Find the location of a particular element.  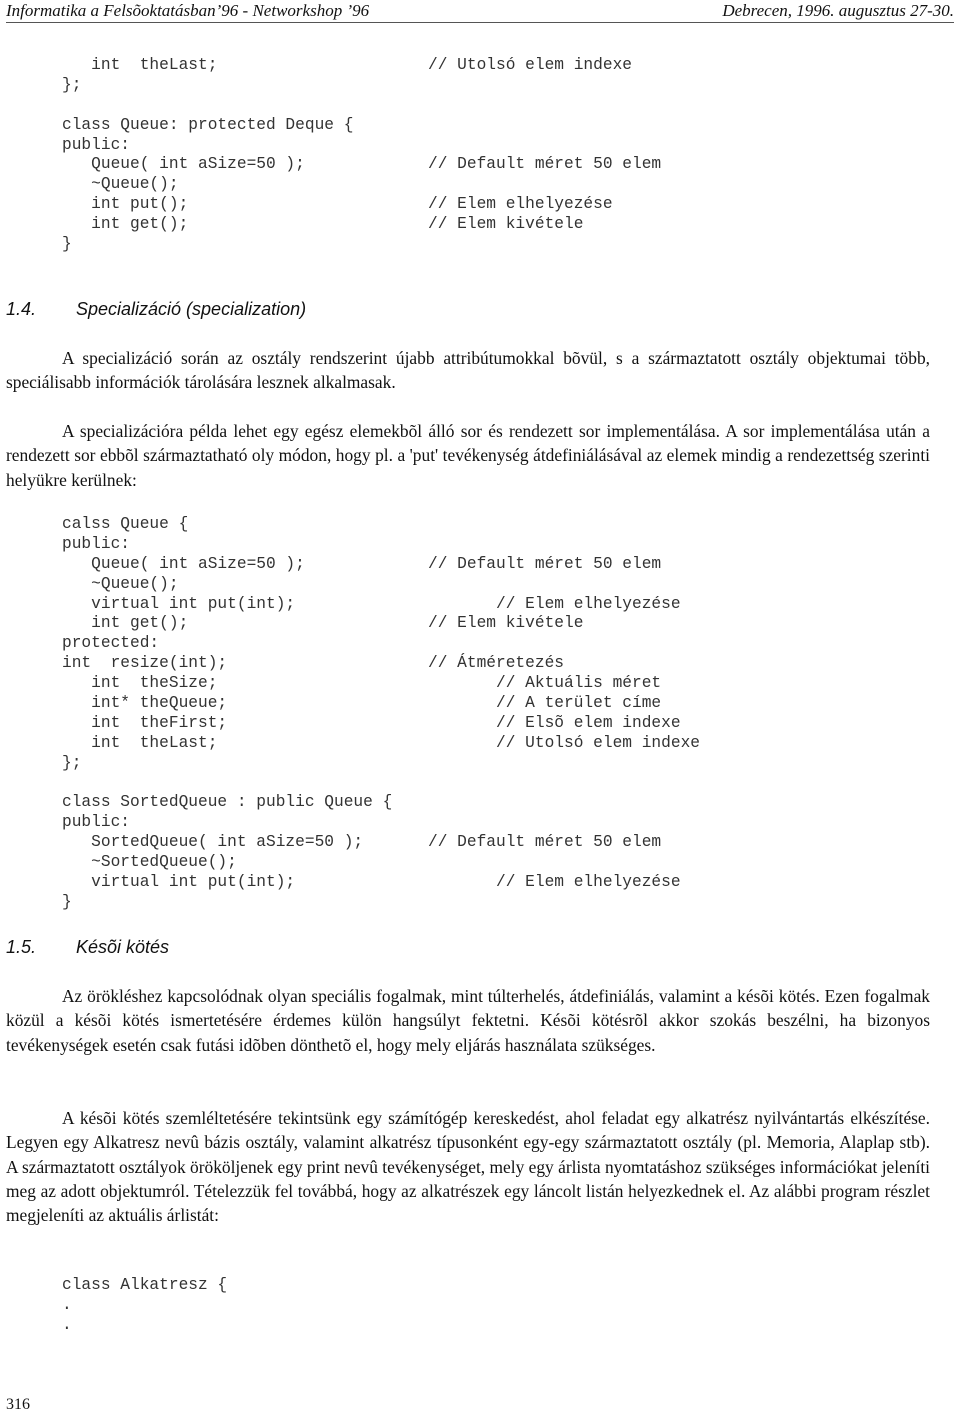

code-text: class Queue: protected Deque { is located at coordinates (208, 124).